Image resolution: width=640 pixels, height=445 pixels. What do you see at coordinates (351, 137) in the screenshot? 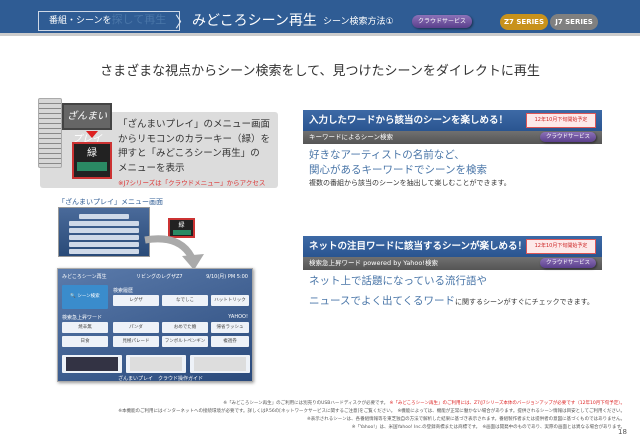
I see `panel-subheading: キーワードによるシーン検索` at bounding box center [351, 137].